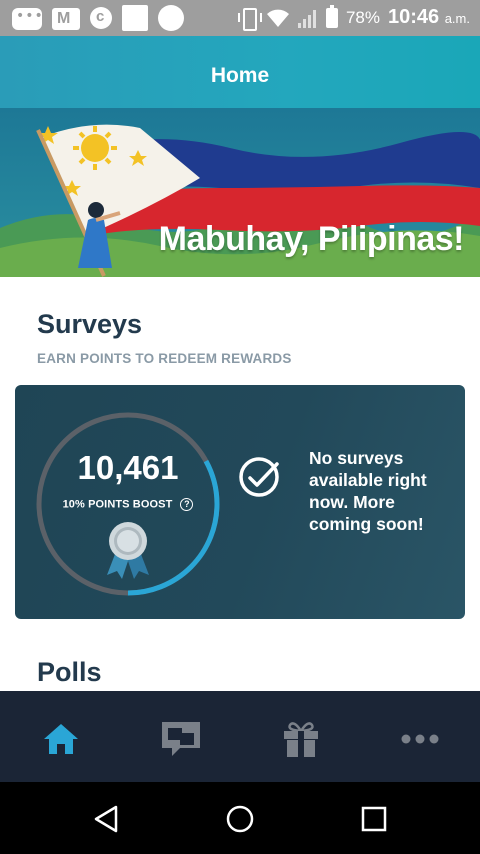 The width and height of the screenshot is (480, 854). I want to click on message-icon, so click(28, 19).